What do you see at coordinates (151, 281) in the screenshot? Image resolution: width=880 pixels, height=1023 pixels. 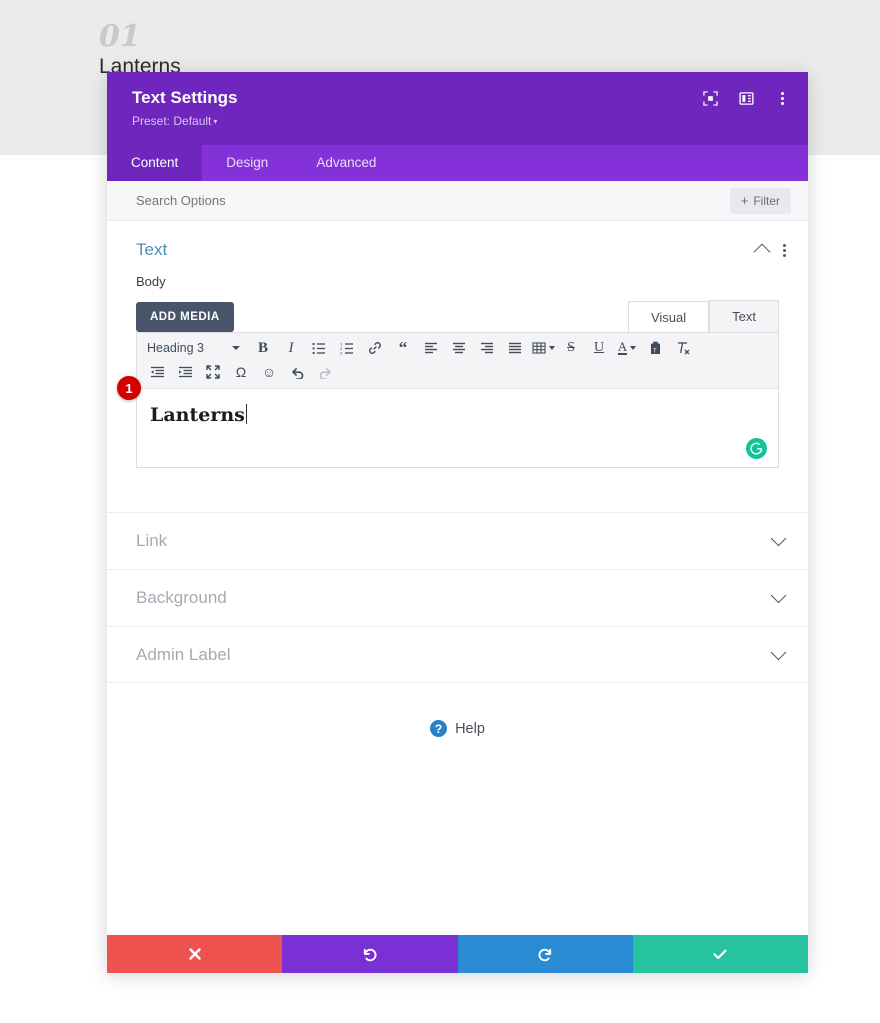 I see `body-field-label: Body` at bounding box center [151, 281].